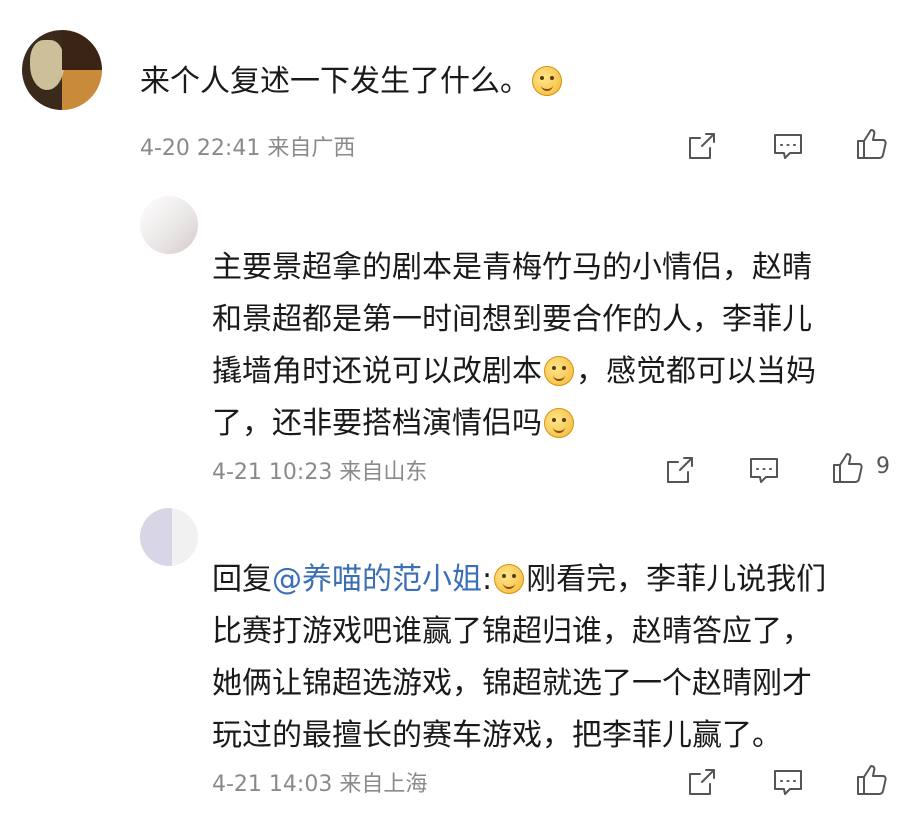 Image resolution: width=898 pixels, height=833 pixels. I want to click on comment-text-content: 来个人复述一下发生了什么。, so click(335, 81).